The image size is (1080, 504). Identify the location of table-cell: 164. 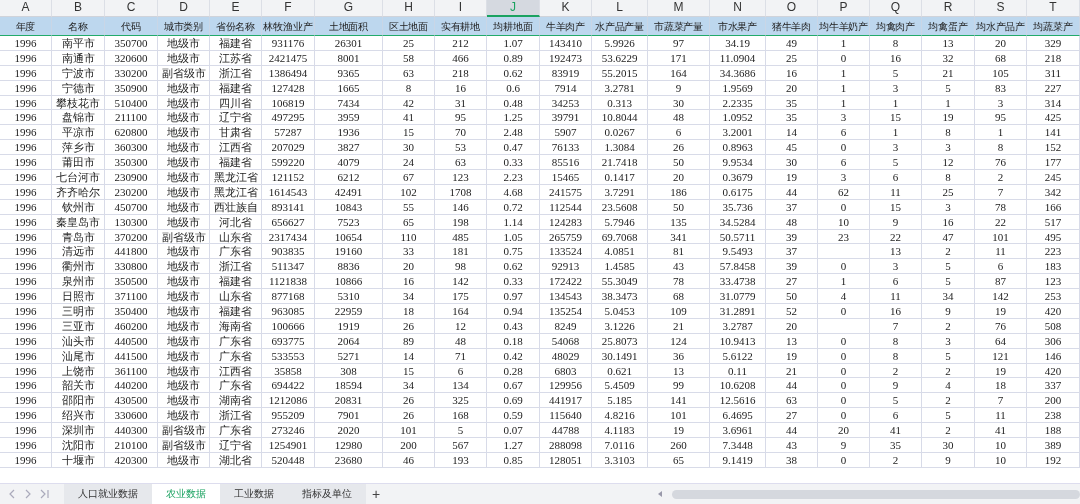
(461, 311).